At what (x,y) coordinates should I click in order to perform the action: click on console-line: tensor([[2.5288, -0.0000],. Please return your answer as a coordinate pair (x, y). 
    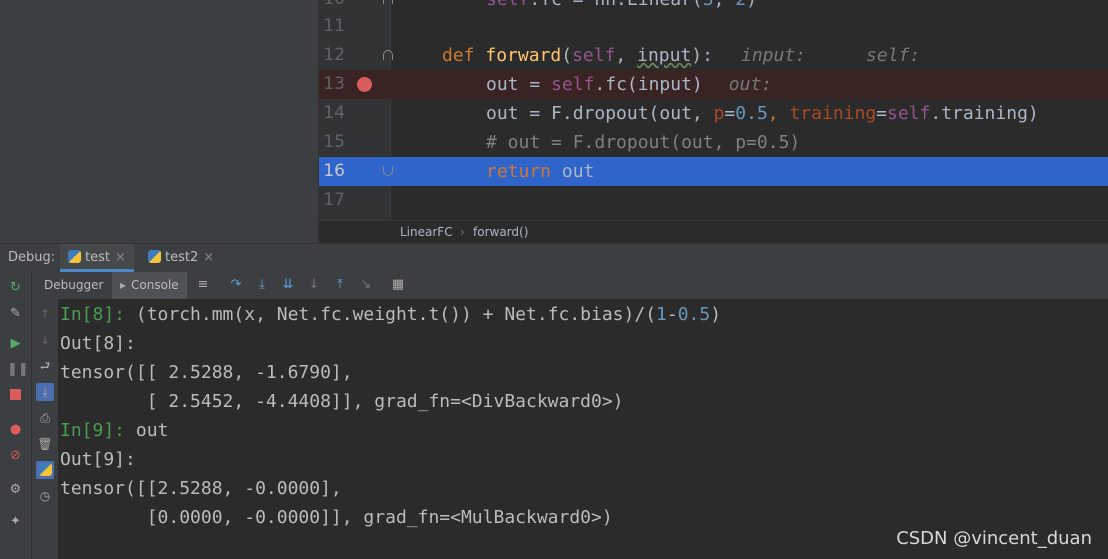
    Looking at the image, I should click on (201, 488).